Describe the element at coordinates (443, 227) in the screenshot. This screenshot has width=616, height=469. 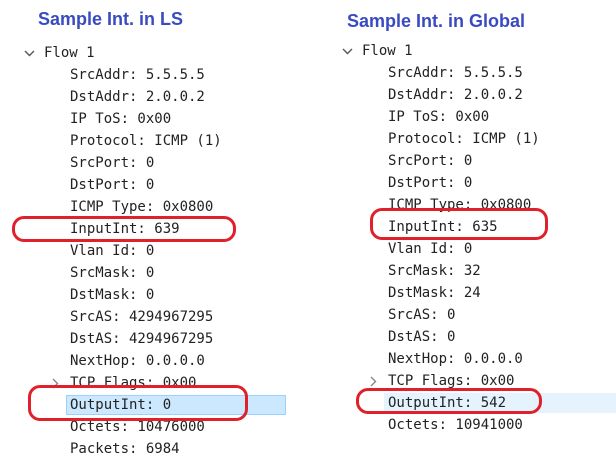
I see `field-inputint: InputInt: 635` at that location.